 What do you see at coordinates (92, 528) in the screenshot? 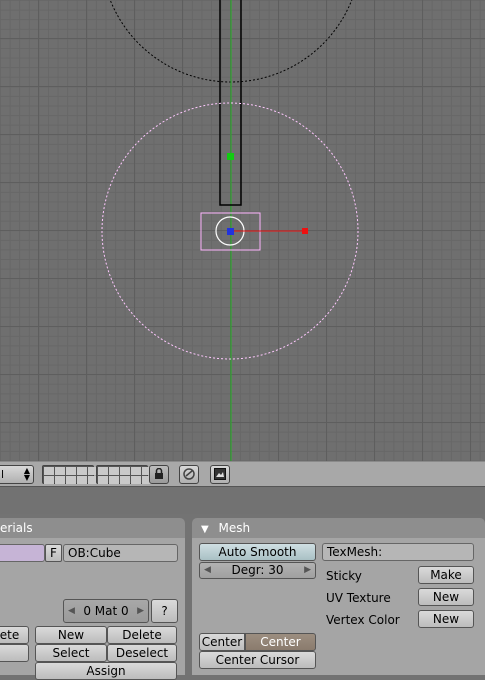
I see `materials-panel-header: erials` at bounding box center [92, 528].